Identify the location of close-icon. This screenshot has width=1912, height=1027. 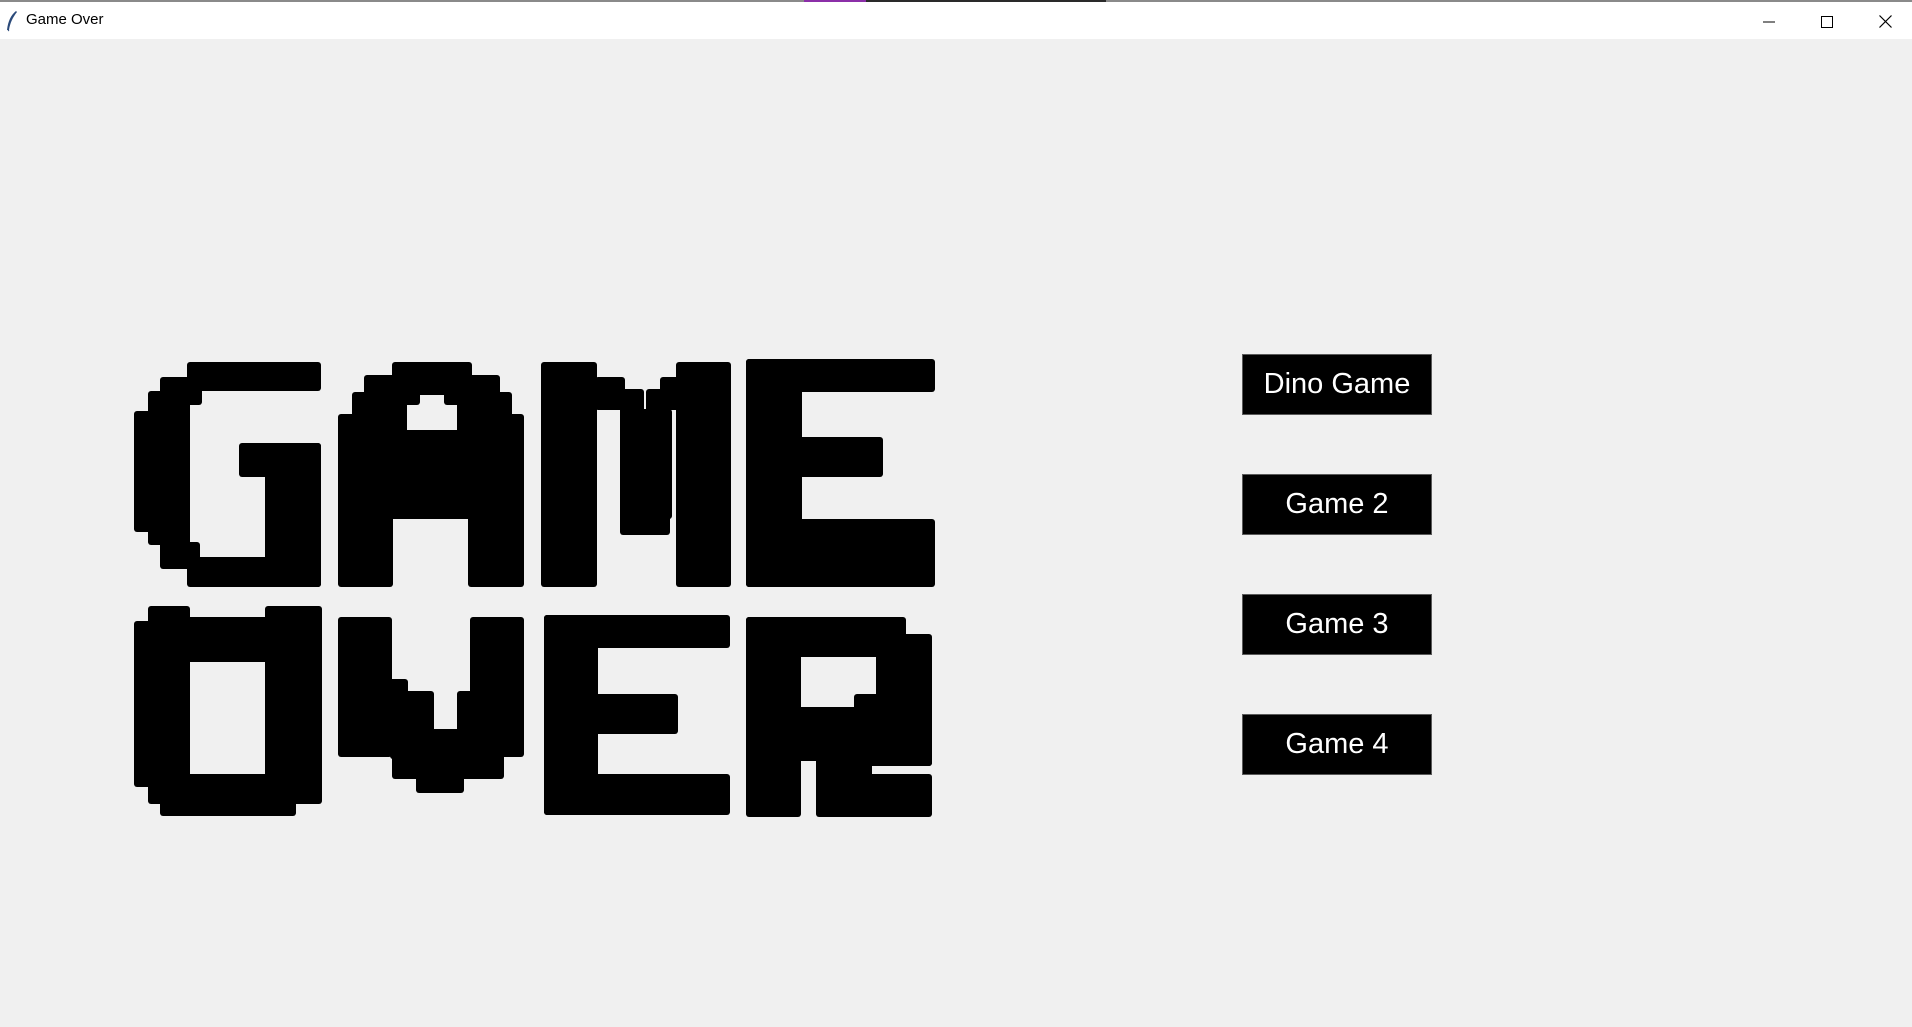
(1885, 21).